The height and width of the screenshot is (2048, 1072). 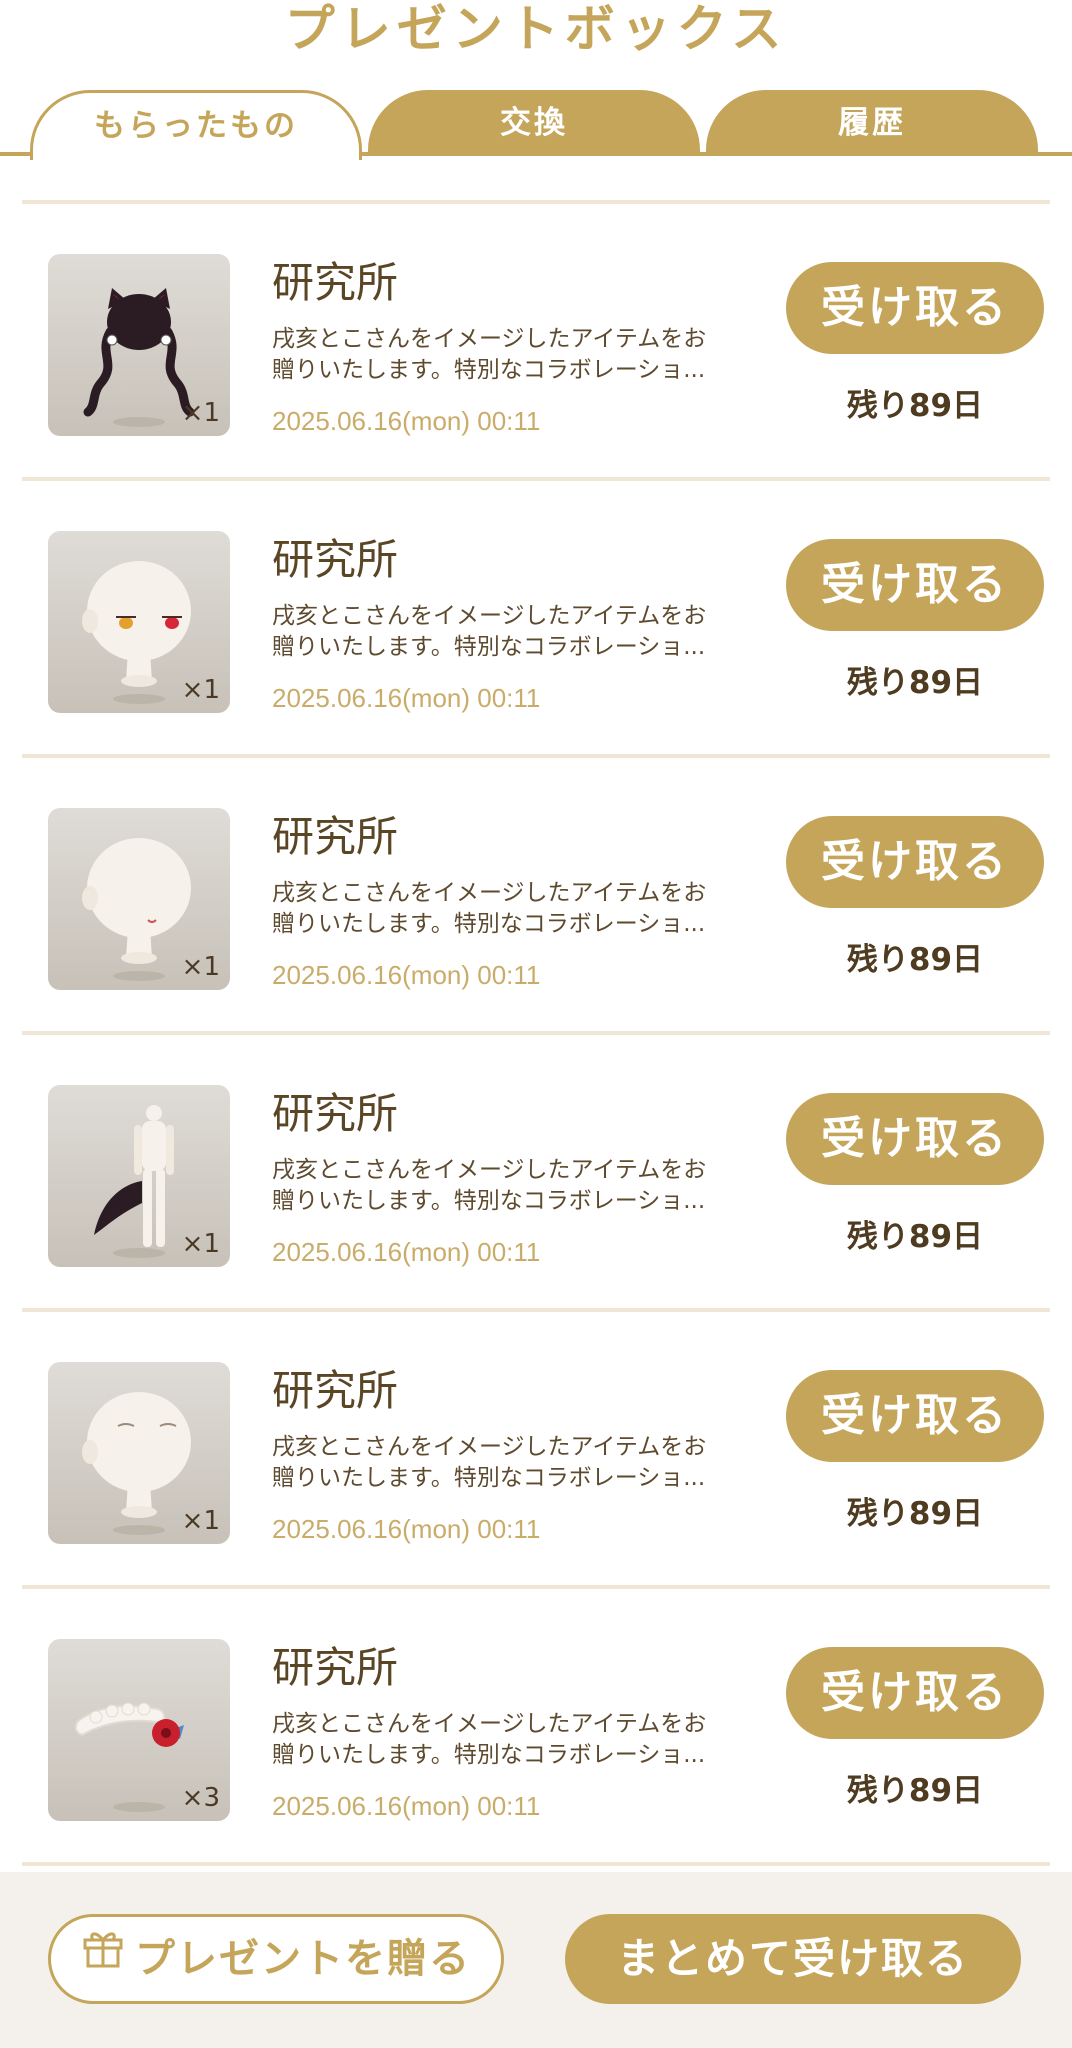 I want to click on divider, so click(x=536, y=1864).